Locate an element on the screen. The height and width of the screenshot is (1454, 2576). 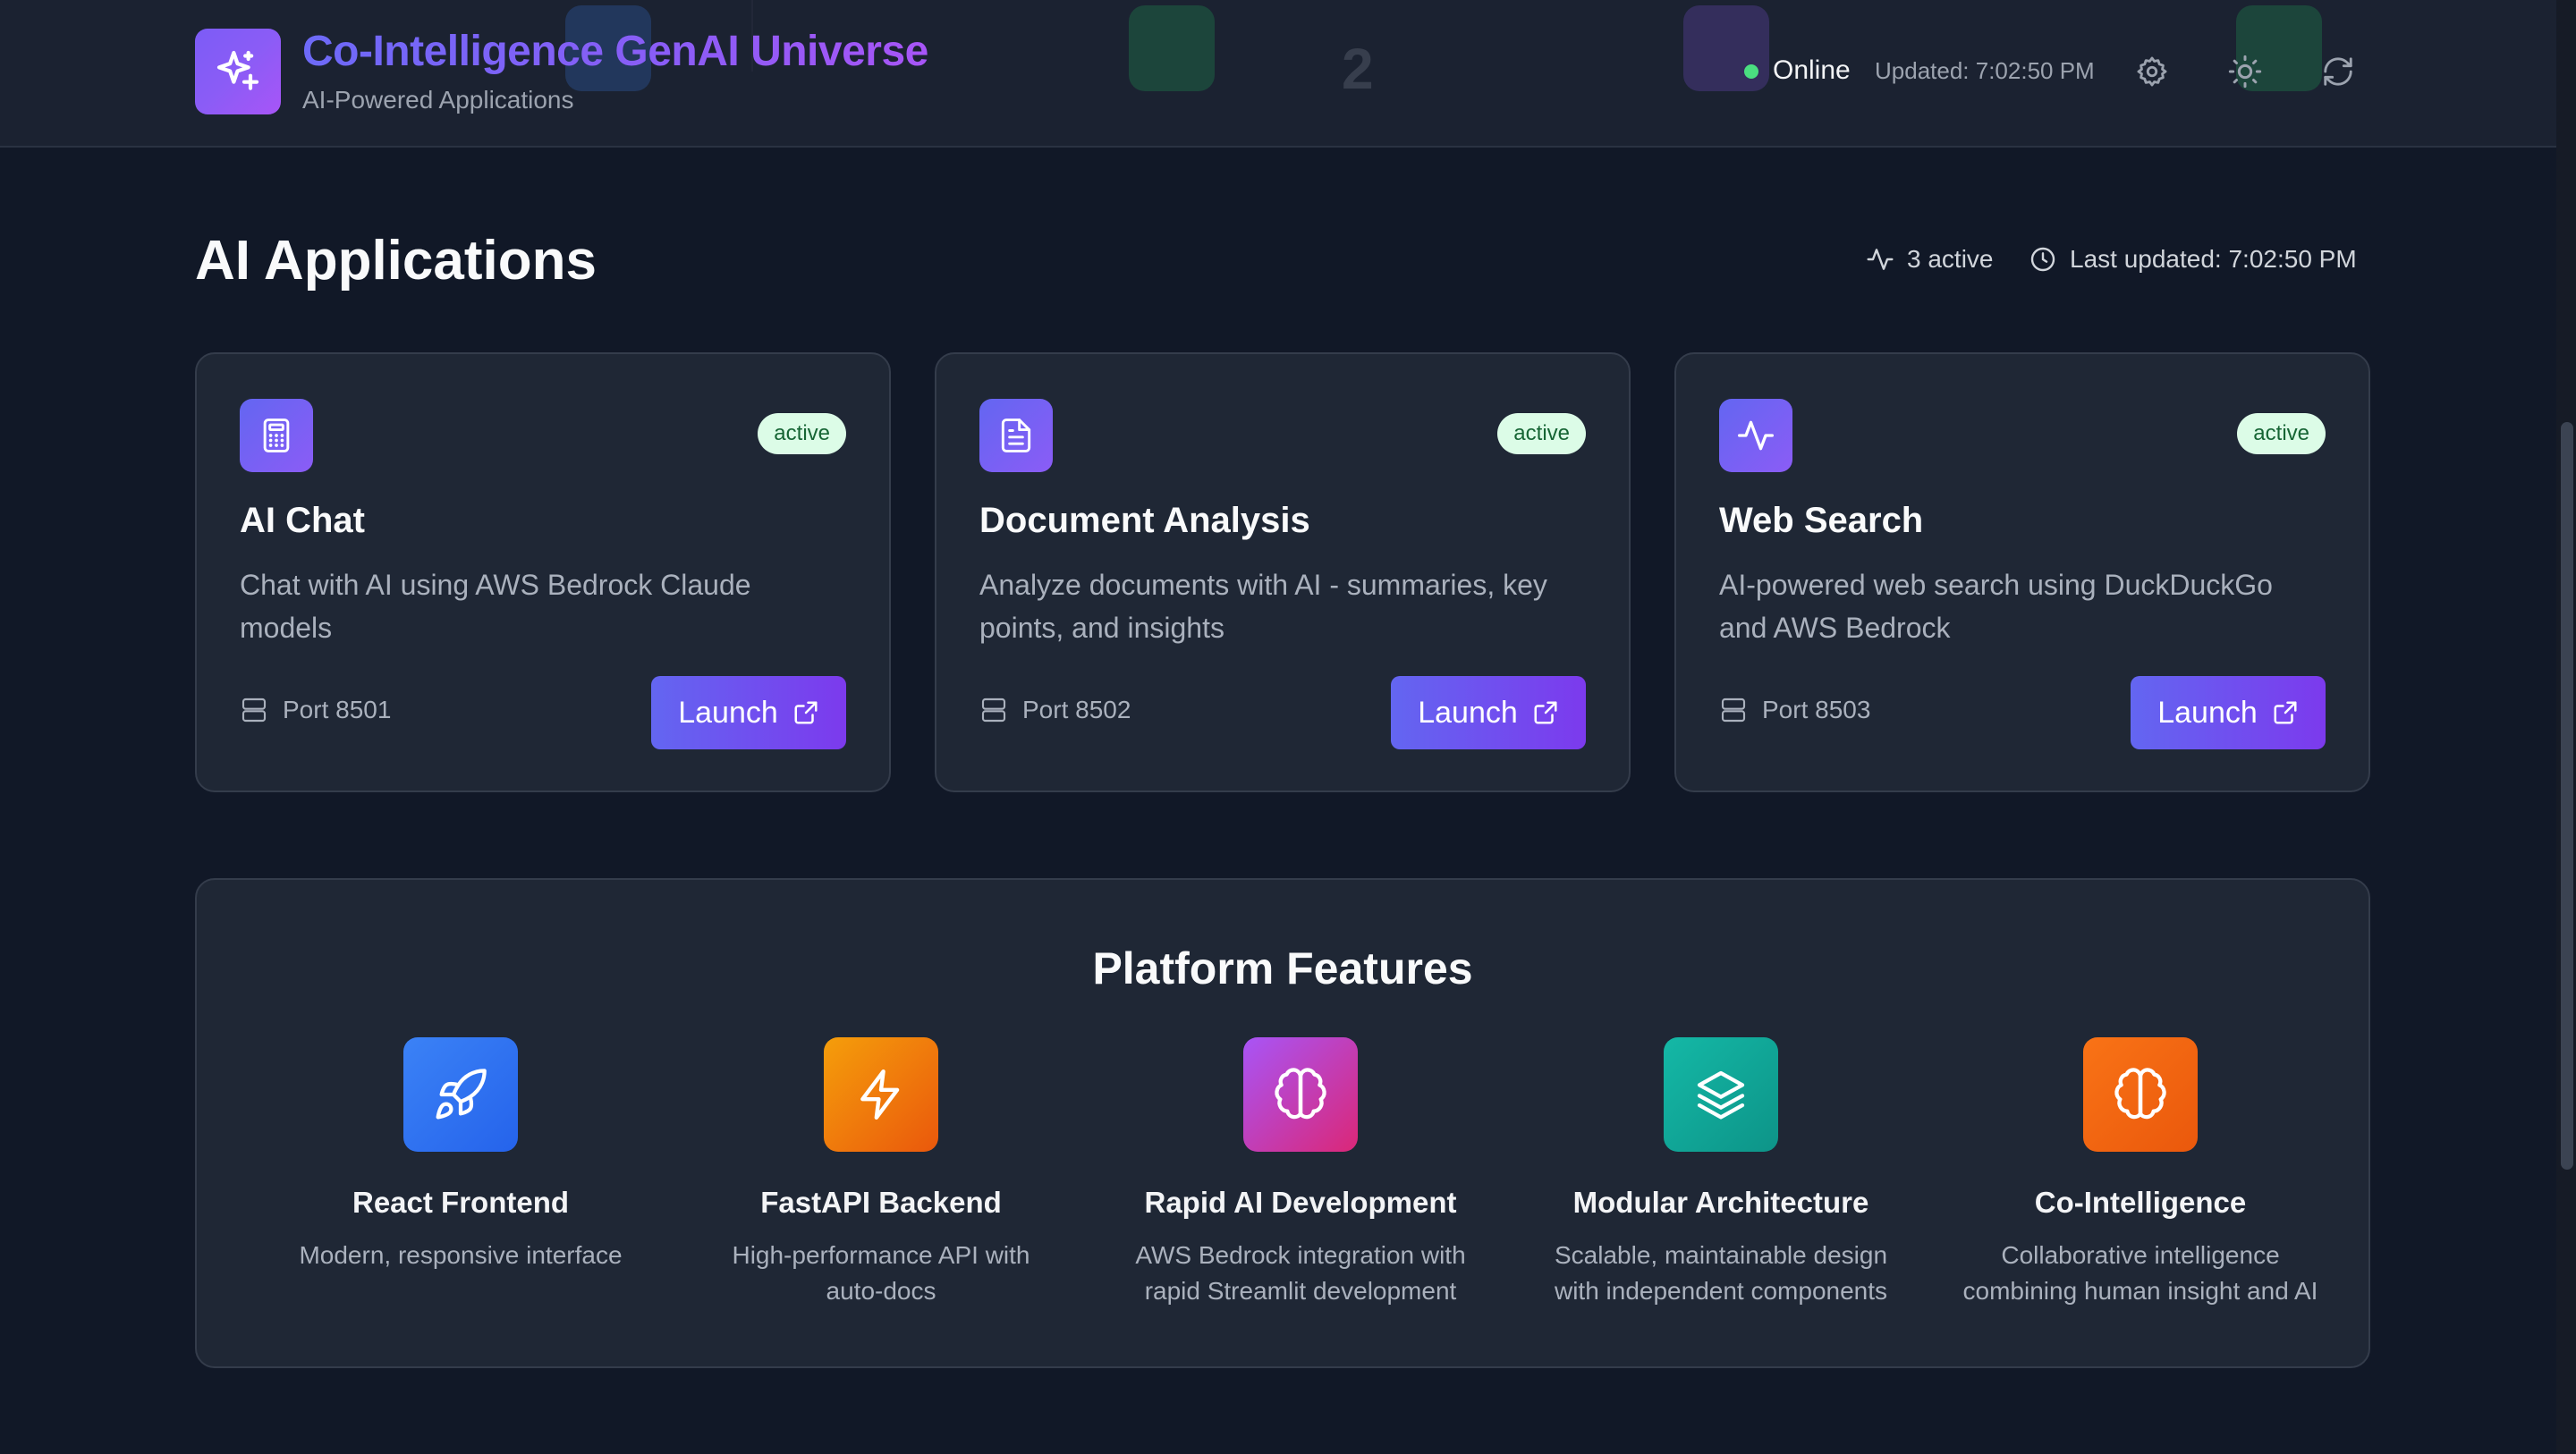
settings-button is located at coordinates (2152, 72).